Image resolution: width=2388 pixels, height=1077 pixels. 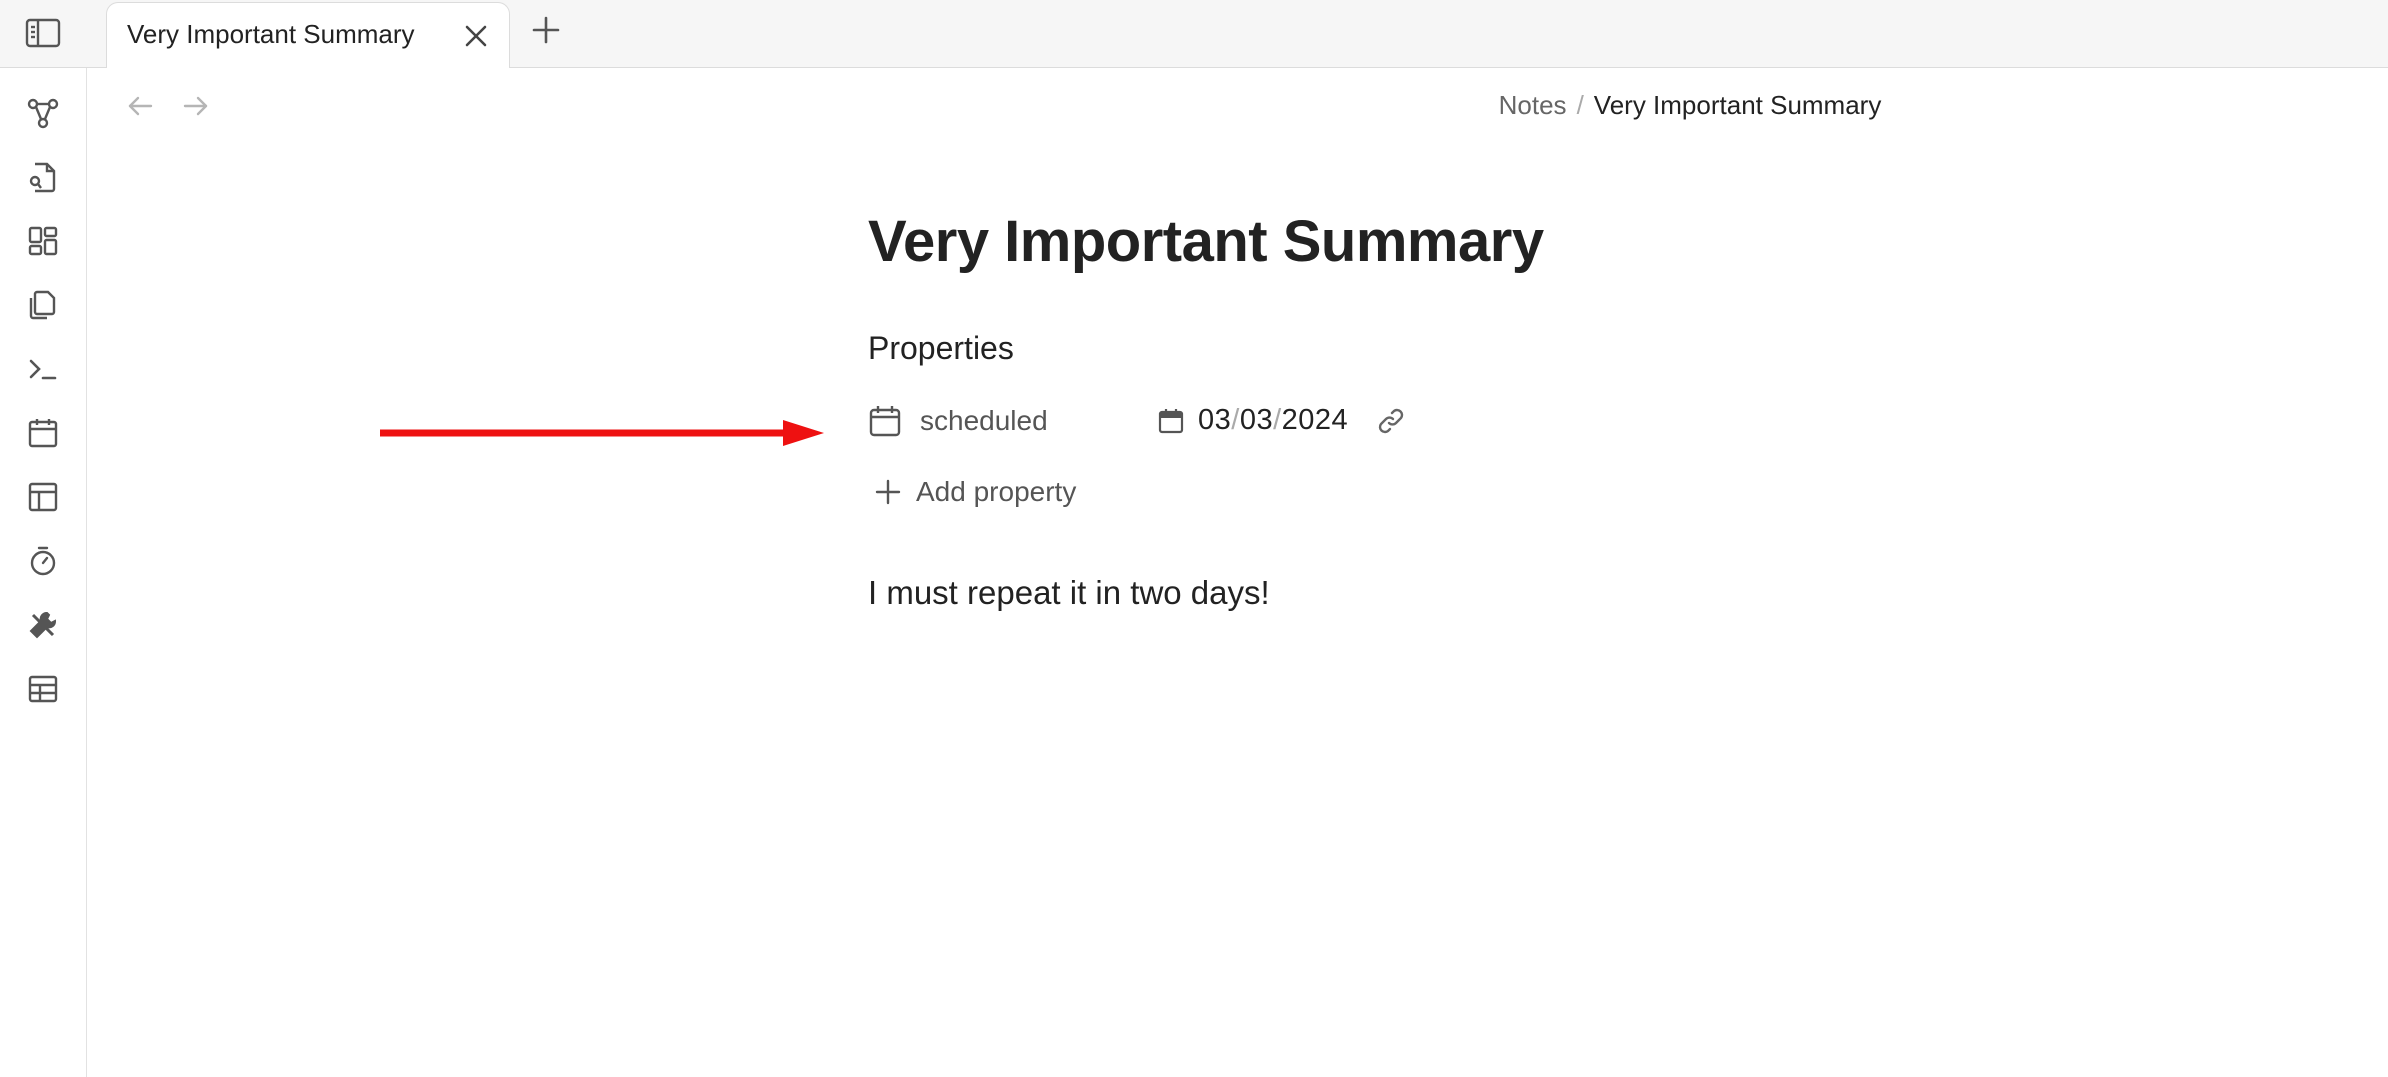 What do you see at coordinates (1194, 34) in the screenshot?
I see `tab-bar: Very Important Summary` at bounding box center [1194, 34].